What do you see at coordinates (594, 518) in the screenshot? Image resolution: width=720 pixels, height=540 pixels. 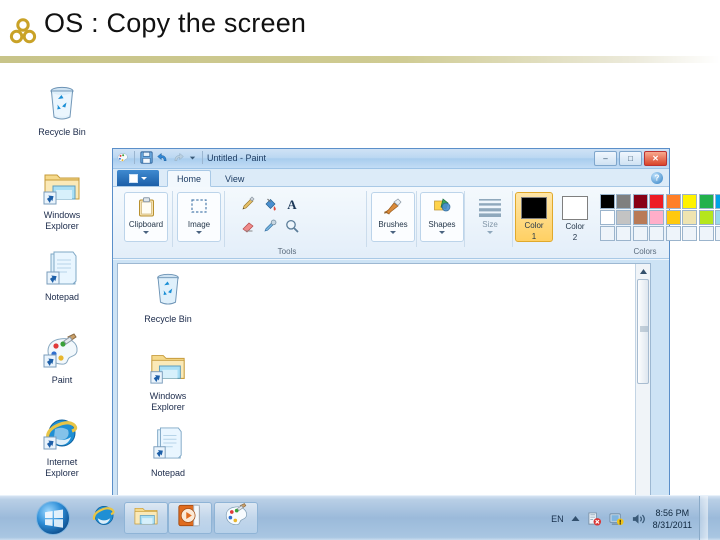 I see `action-center-icon` at bounding box center [594, 518].